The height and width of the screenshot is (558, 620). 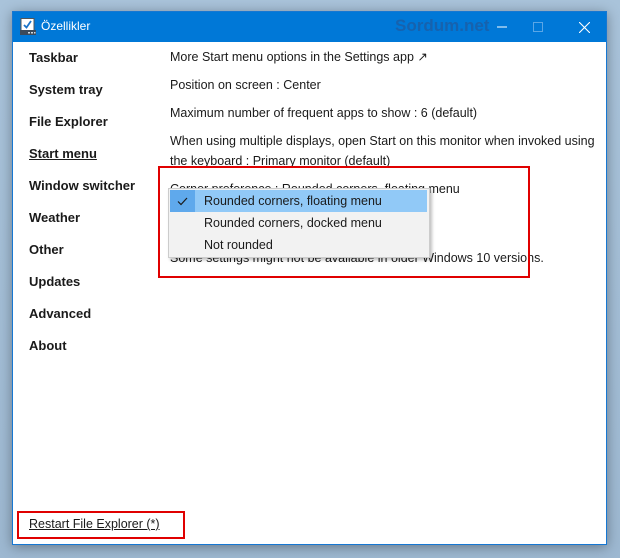 What do you see at coordinates (99, 282) in the screenshot?
I see `sidebar-item-updates: Updates` at bounding box center [99, 282].